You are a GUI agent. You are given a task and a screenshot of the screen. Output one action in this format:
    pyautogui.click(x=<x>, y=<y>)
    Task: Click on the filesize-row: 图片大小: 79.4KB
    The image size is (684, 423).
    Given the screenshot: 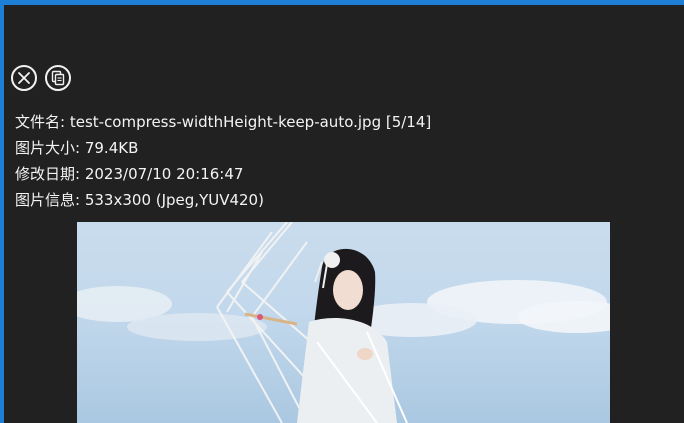 What is the action you would take?
    pyautogui.click(x=223, y=148)
    